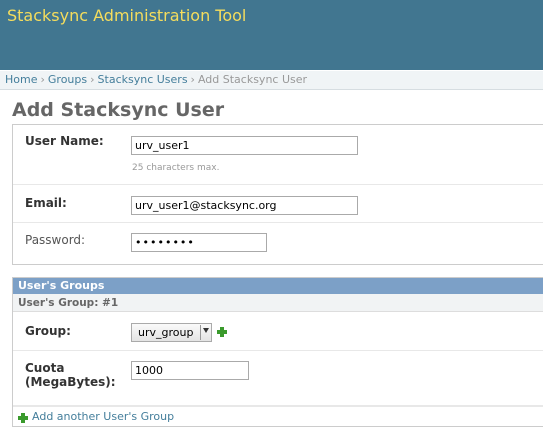  I want to click on email-input, so click(244, 205).